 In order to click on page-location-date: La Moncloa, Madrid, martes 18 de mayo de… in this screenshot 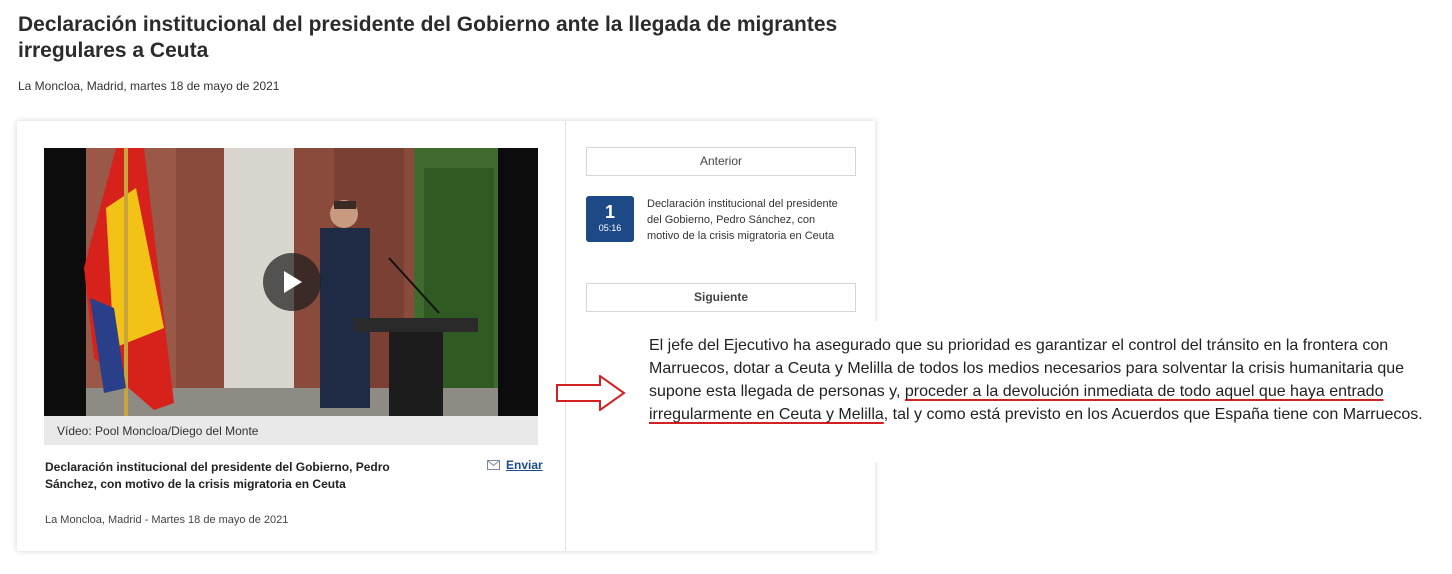, I will do `click(149, 86)`.